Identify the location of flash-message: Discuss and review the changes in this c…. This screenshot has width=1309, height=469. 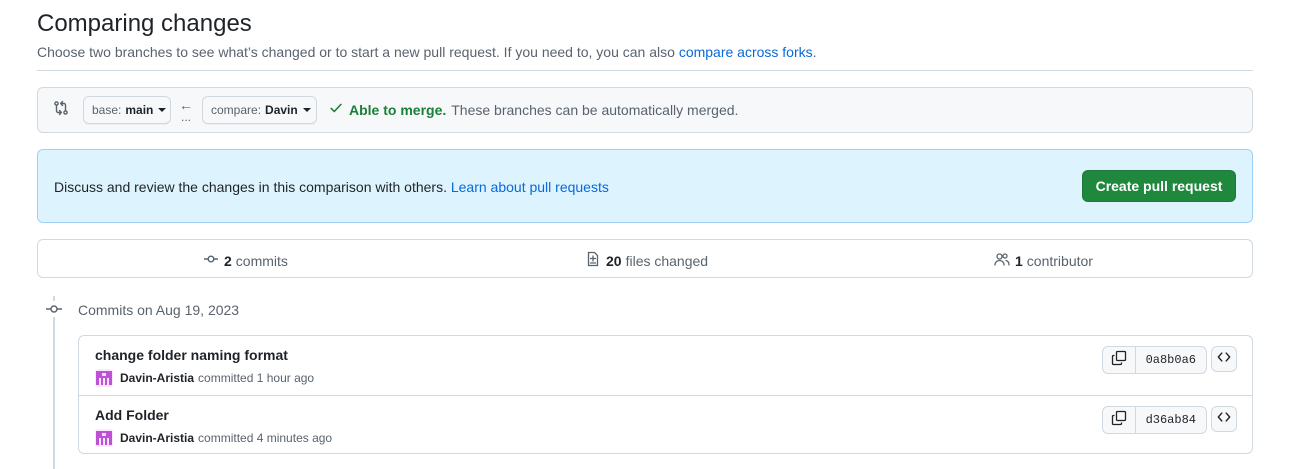
(331, 187).